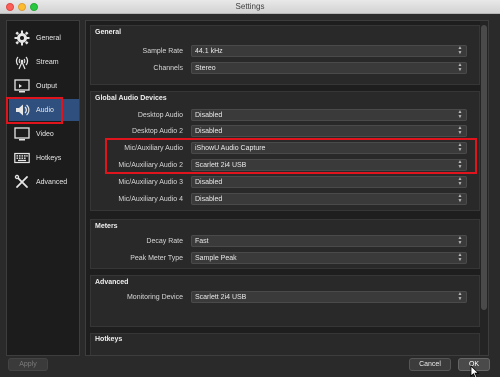 The width and height of the screenshot is (500, 377). What do you see at coordinates (28, 364) in the screenshot?
I see `apply-button: Apply` at bounding box center [28, 364].